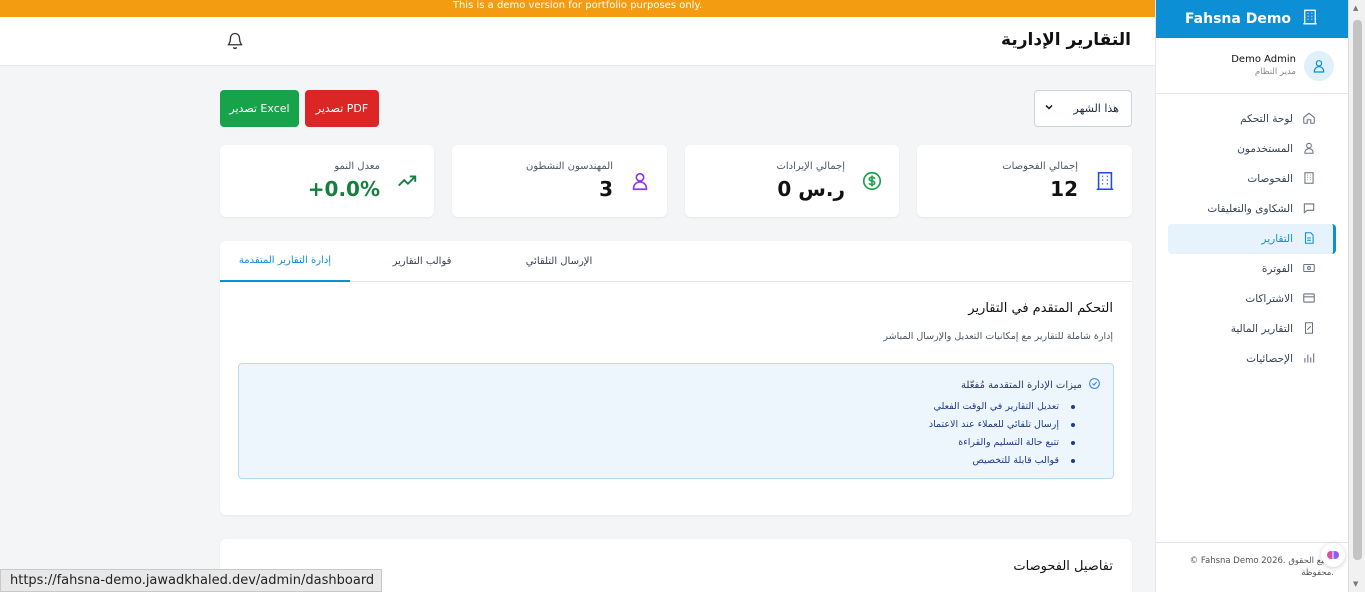 The image size is (1365, 592). I want to click on invoice-icon, so click(1309, 269).